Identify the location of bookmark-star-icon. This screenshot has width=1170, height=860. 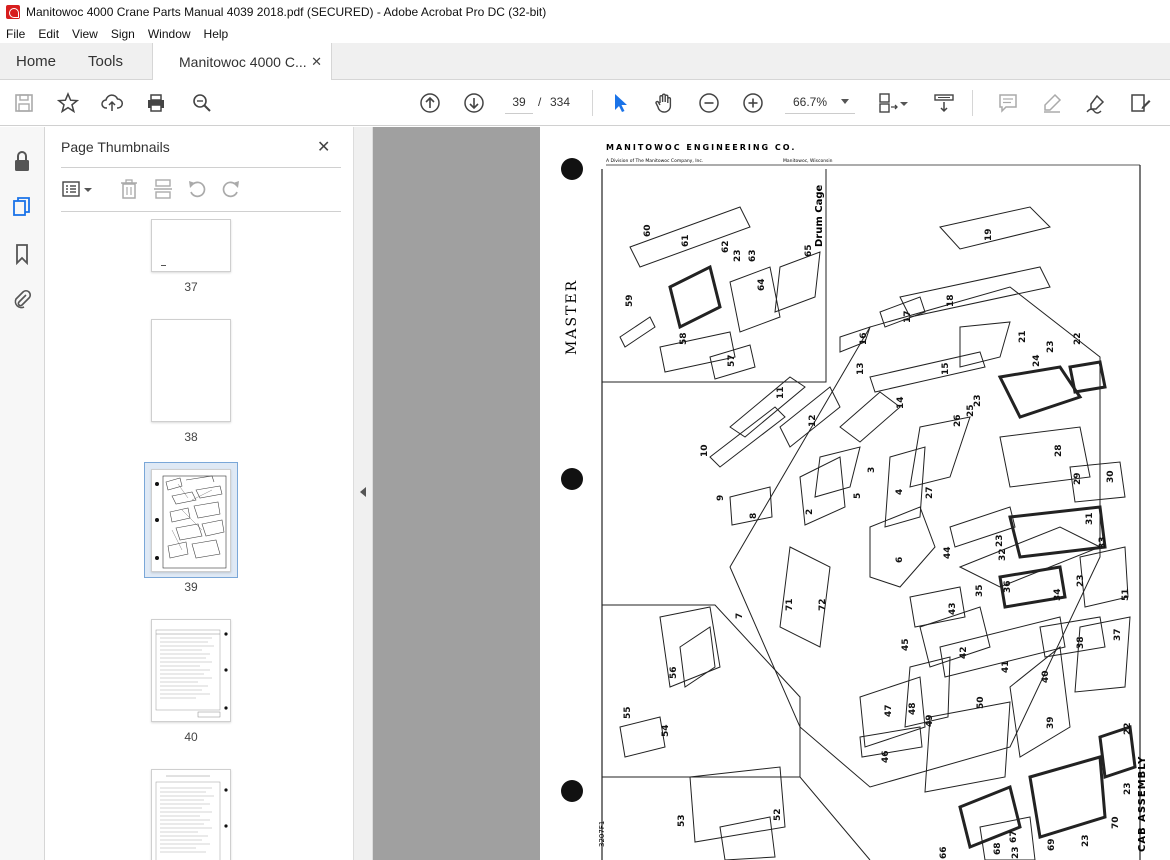
(68, 103).